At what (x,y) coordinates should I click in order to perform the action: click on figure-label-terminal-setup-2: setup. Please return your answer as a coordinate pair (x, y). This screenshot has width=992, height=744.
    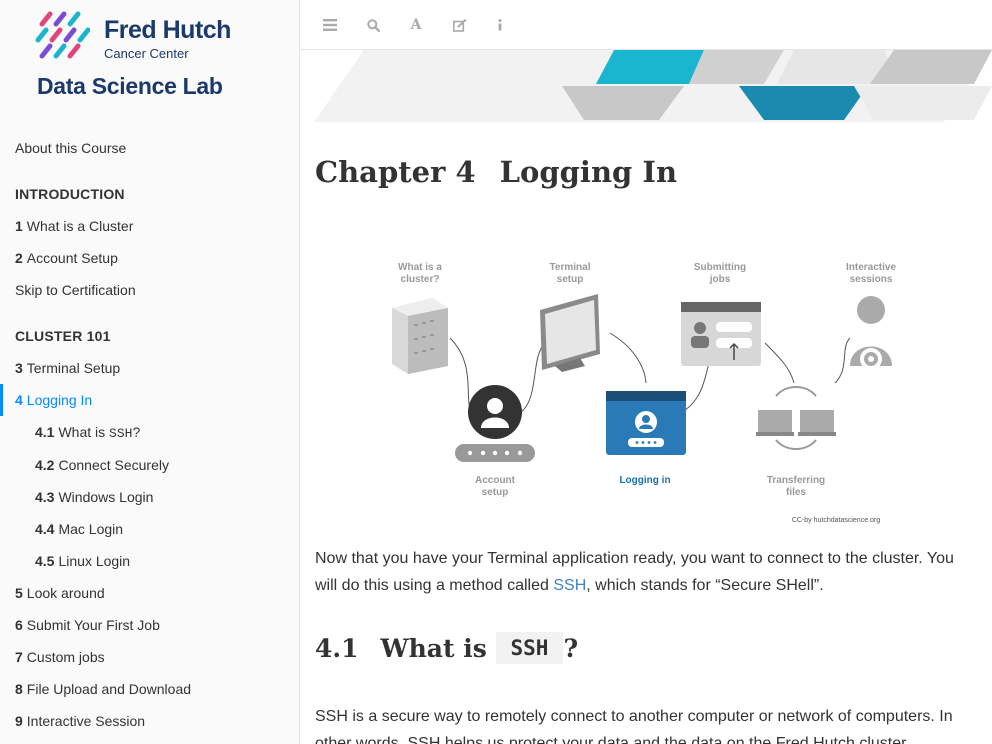
    Looking at the image, I should click on (570, 279).